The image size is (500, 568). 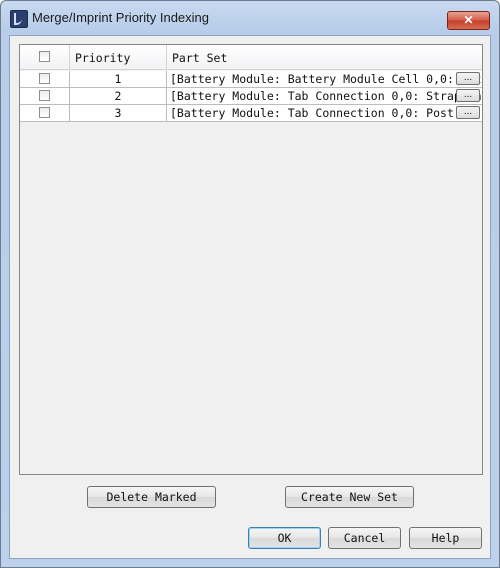 I want to click on header-priority: Priority, so click(x=118, y=57).